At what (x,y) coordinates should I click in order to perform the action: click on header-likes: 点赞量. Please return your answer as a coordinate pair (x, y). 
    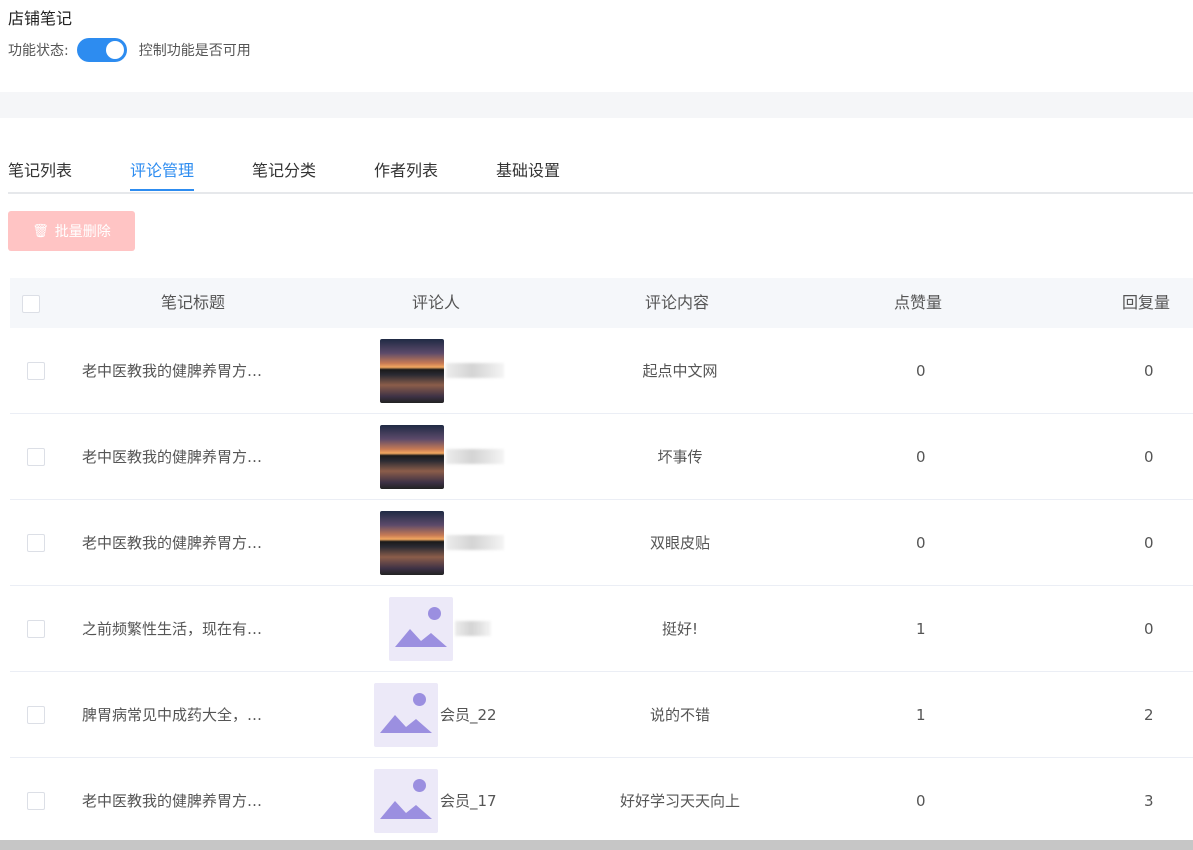
    Looking at the image, I should click on (918, 302).